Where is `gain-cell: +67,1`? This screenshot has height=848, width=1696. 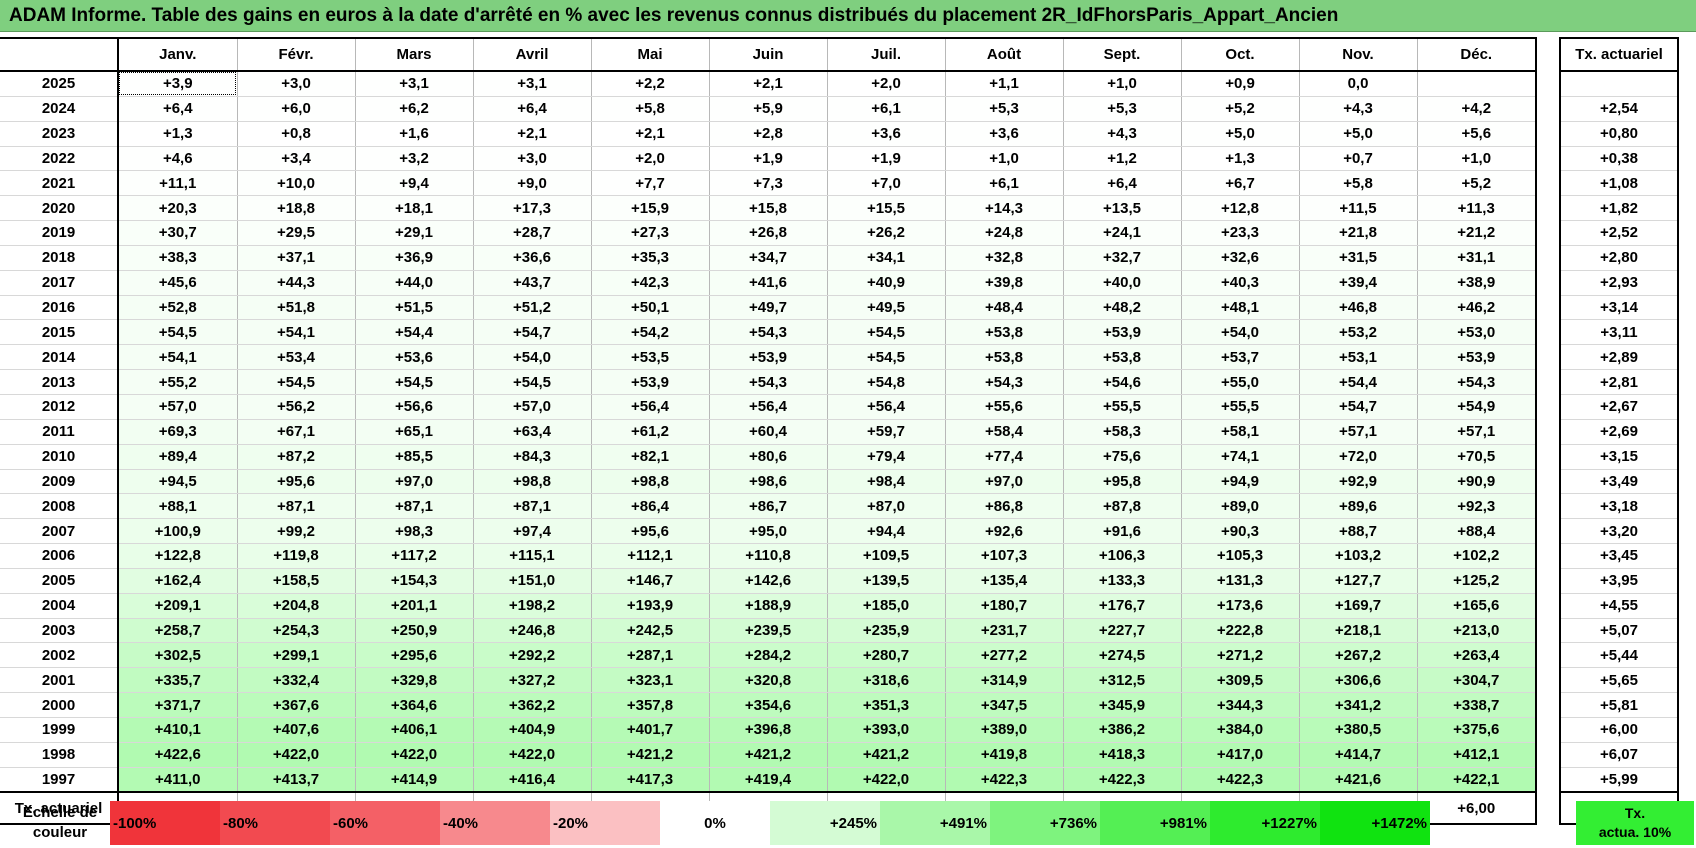
gain-cell: +67,1 is located at coordinates (295, 432).